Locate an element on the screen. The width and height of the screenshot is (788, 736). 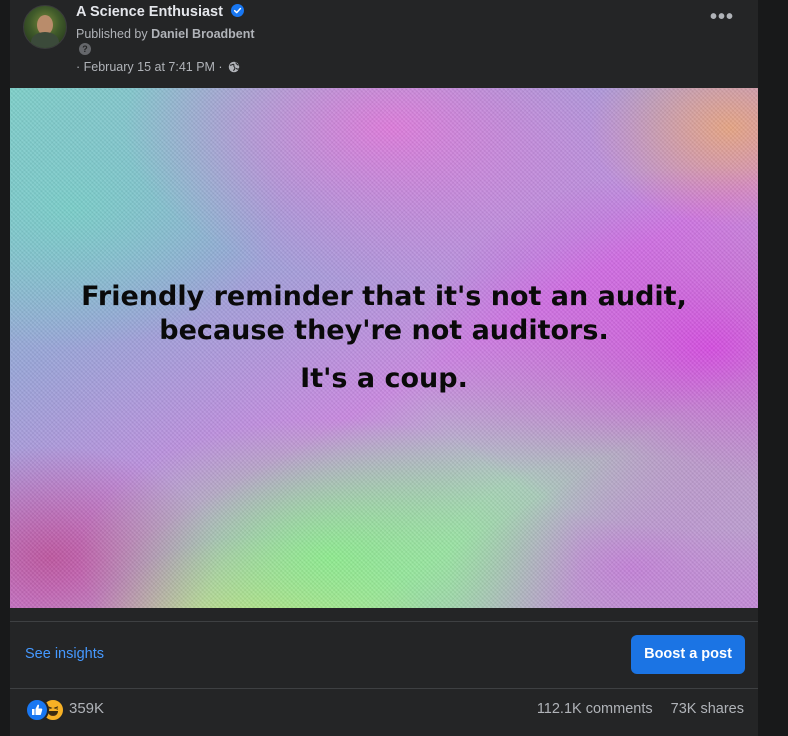
published-by: Published by Daniel Broadbent is located at coordinates (165, 34).